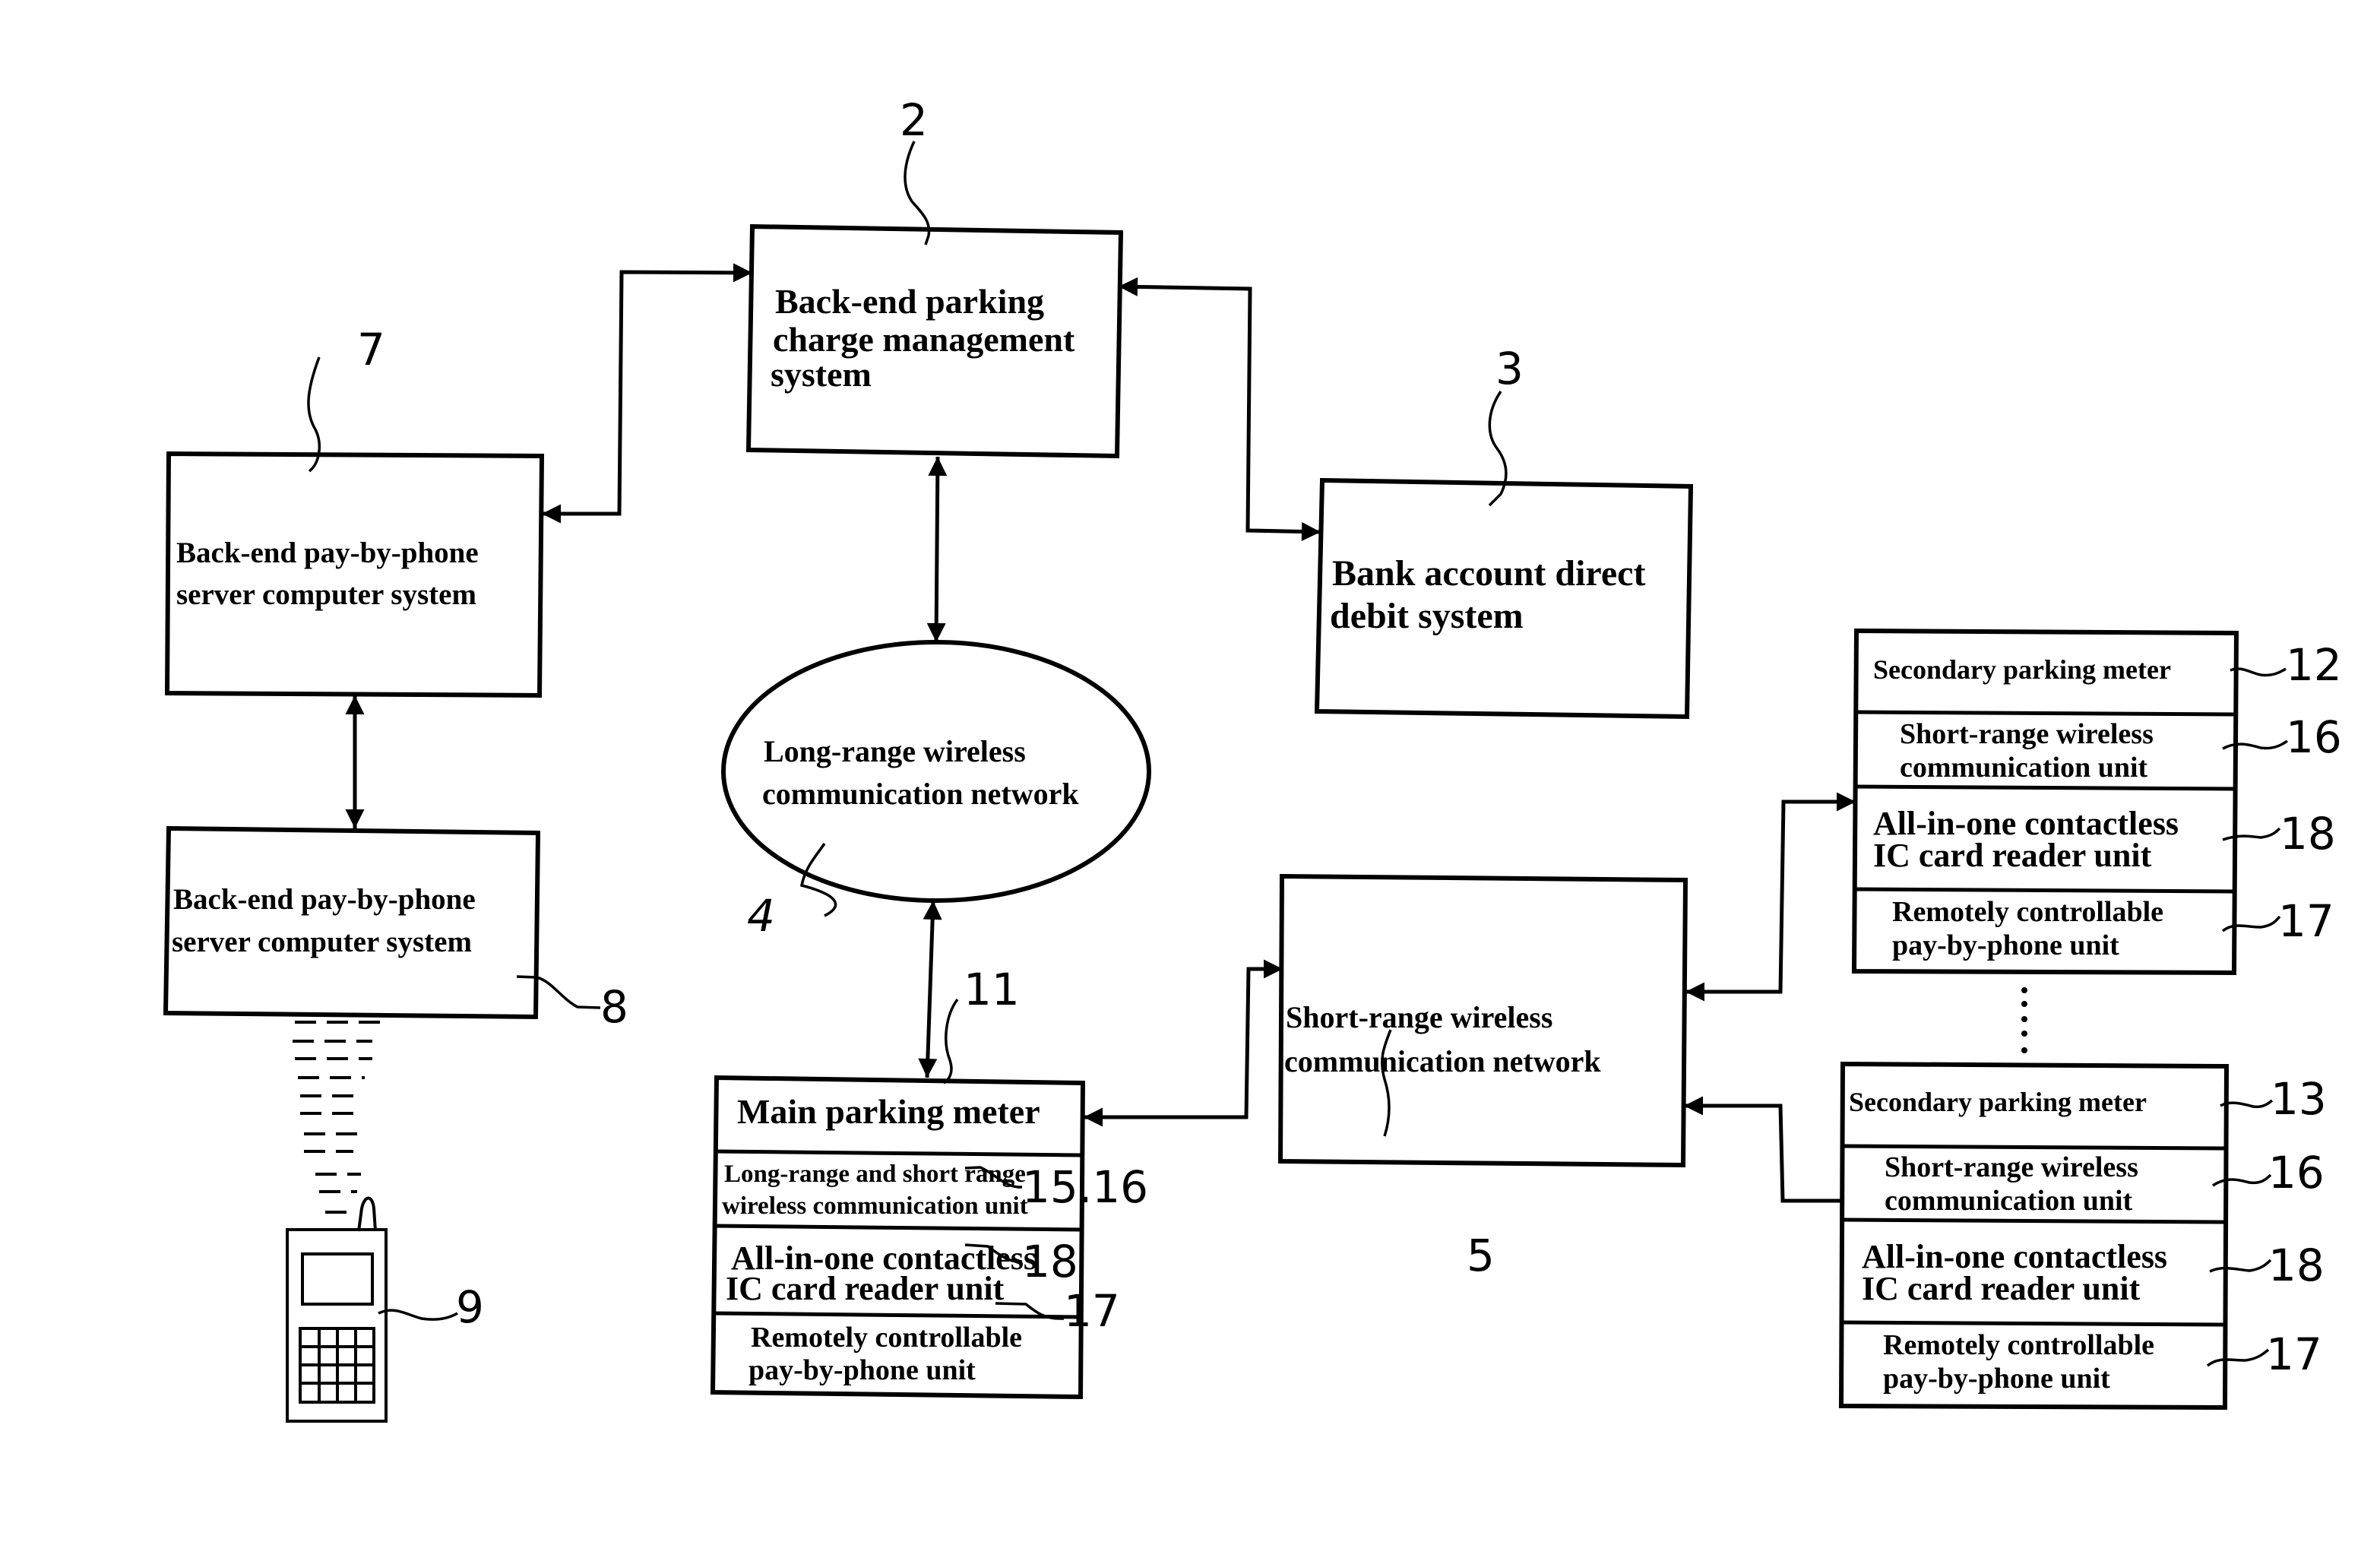 The height and width of the screenshot is (1561, 2380). Describe the element at coordinates (2308, 834) in the screenshot. I see `ref-number-18-a: 18` at that location.